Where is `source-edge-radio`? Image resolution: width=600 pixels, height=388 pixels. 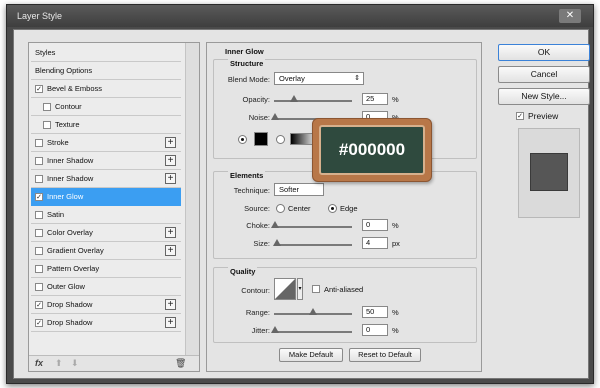 source-edge-radio is located at coordinates (332, 208).